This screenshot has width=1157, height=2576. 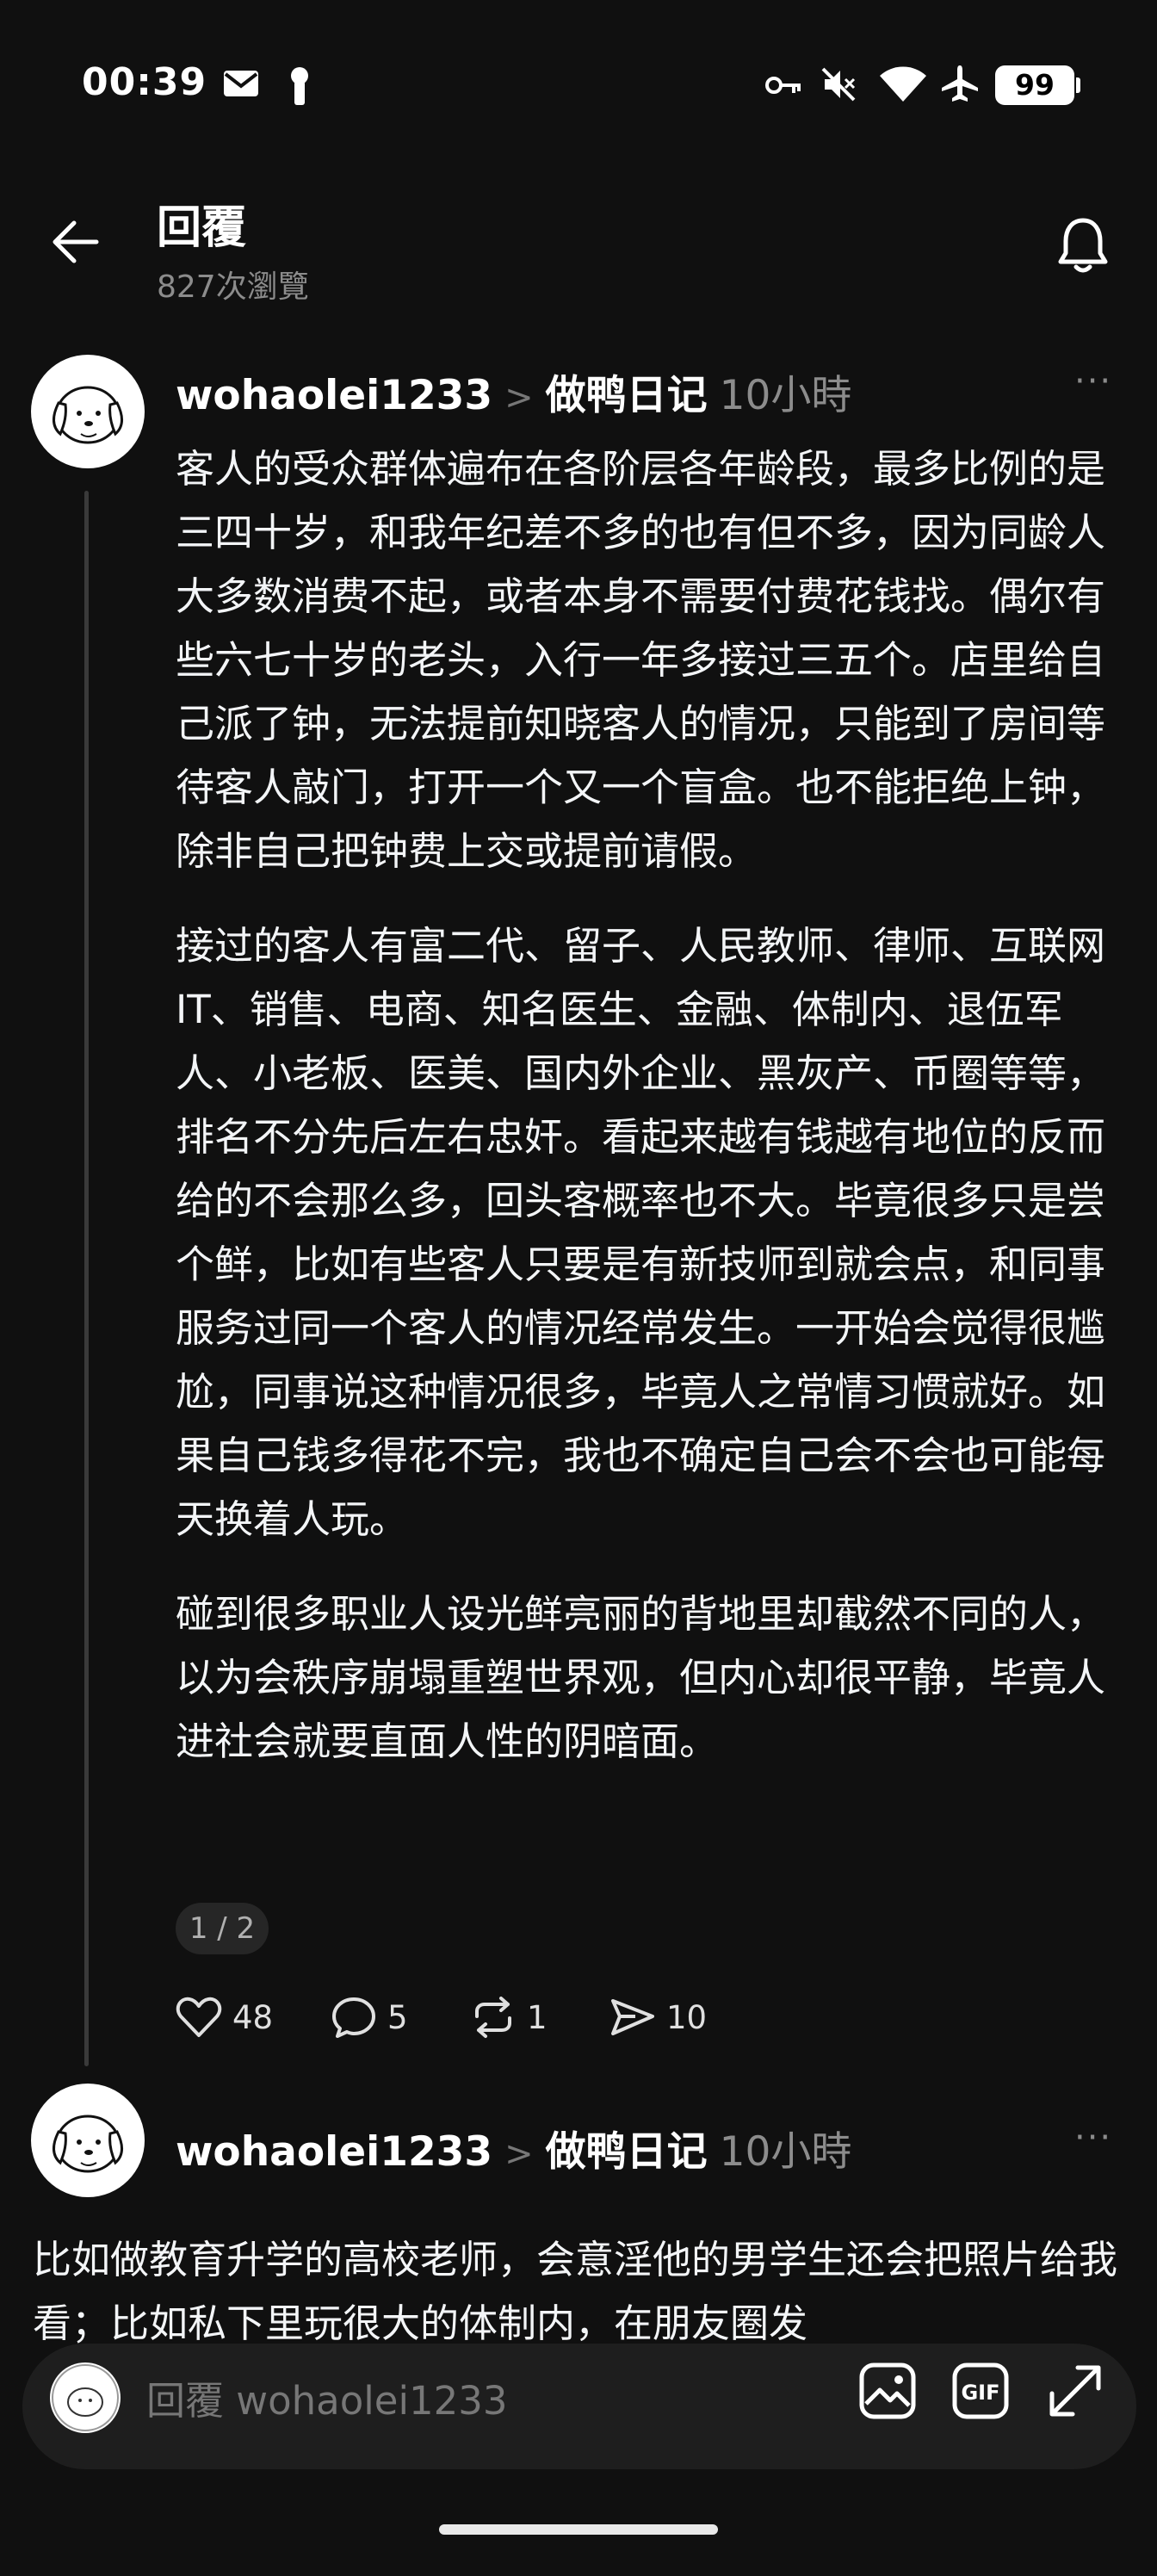 I want to click on home-indicator, so click(x=579, y=2529).